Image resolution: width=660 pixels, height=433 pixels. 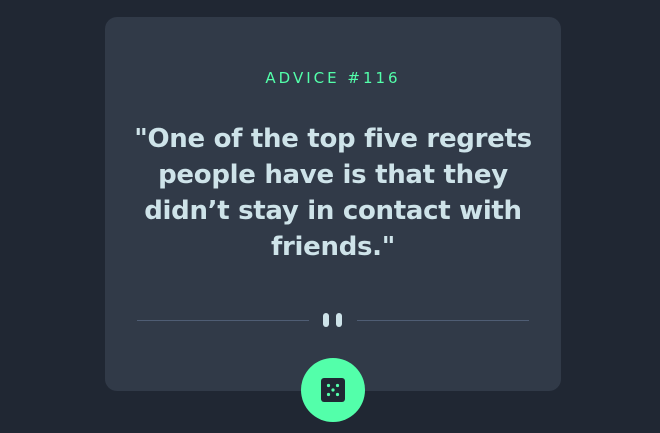 I want to click on advice-id: ADVICE #116, so click(x=333, y=78).